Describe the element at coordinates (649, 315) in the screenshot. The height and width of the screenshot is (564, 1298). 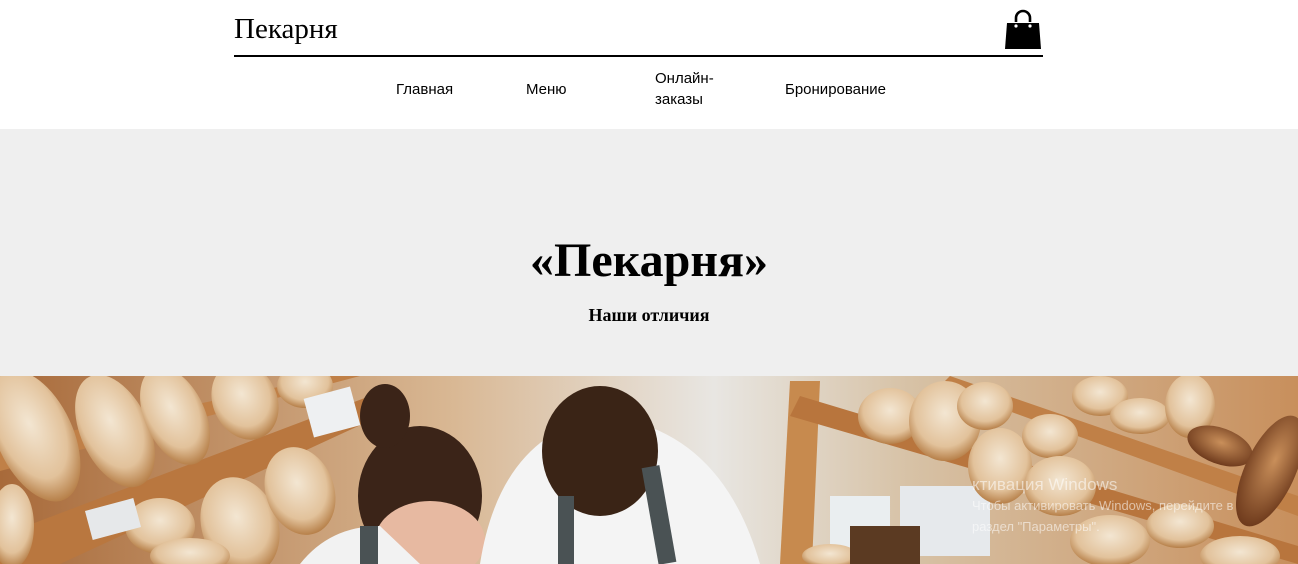
I see `hero-subtitle: Наши отличия` at that location.